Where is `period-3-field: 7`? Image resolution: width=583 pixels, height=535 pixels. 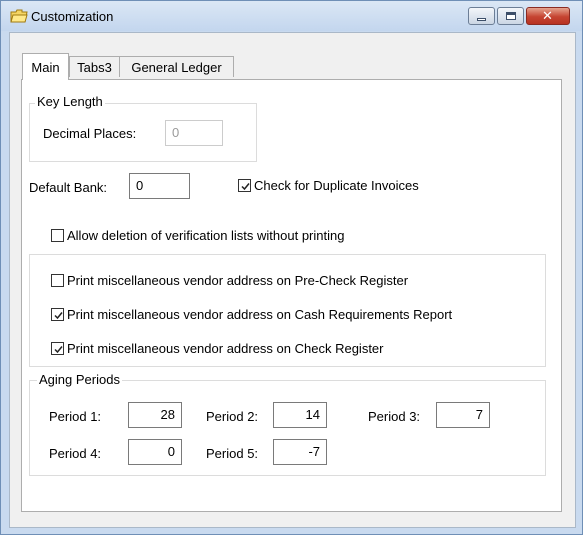
period-3-field: 7 is located at coordinates (463, 415).